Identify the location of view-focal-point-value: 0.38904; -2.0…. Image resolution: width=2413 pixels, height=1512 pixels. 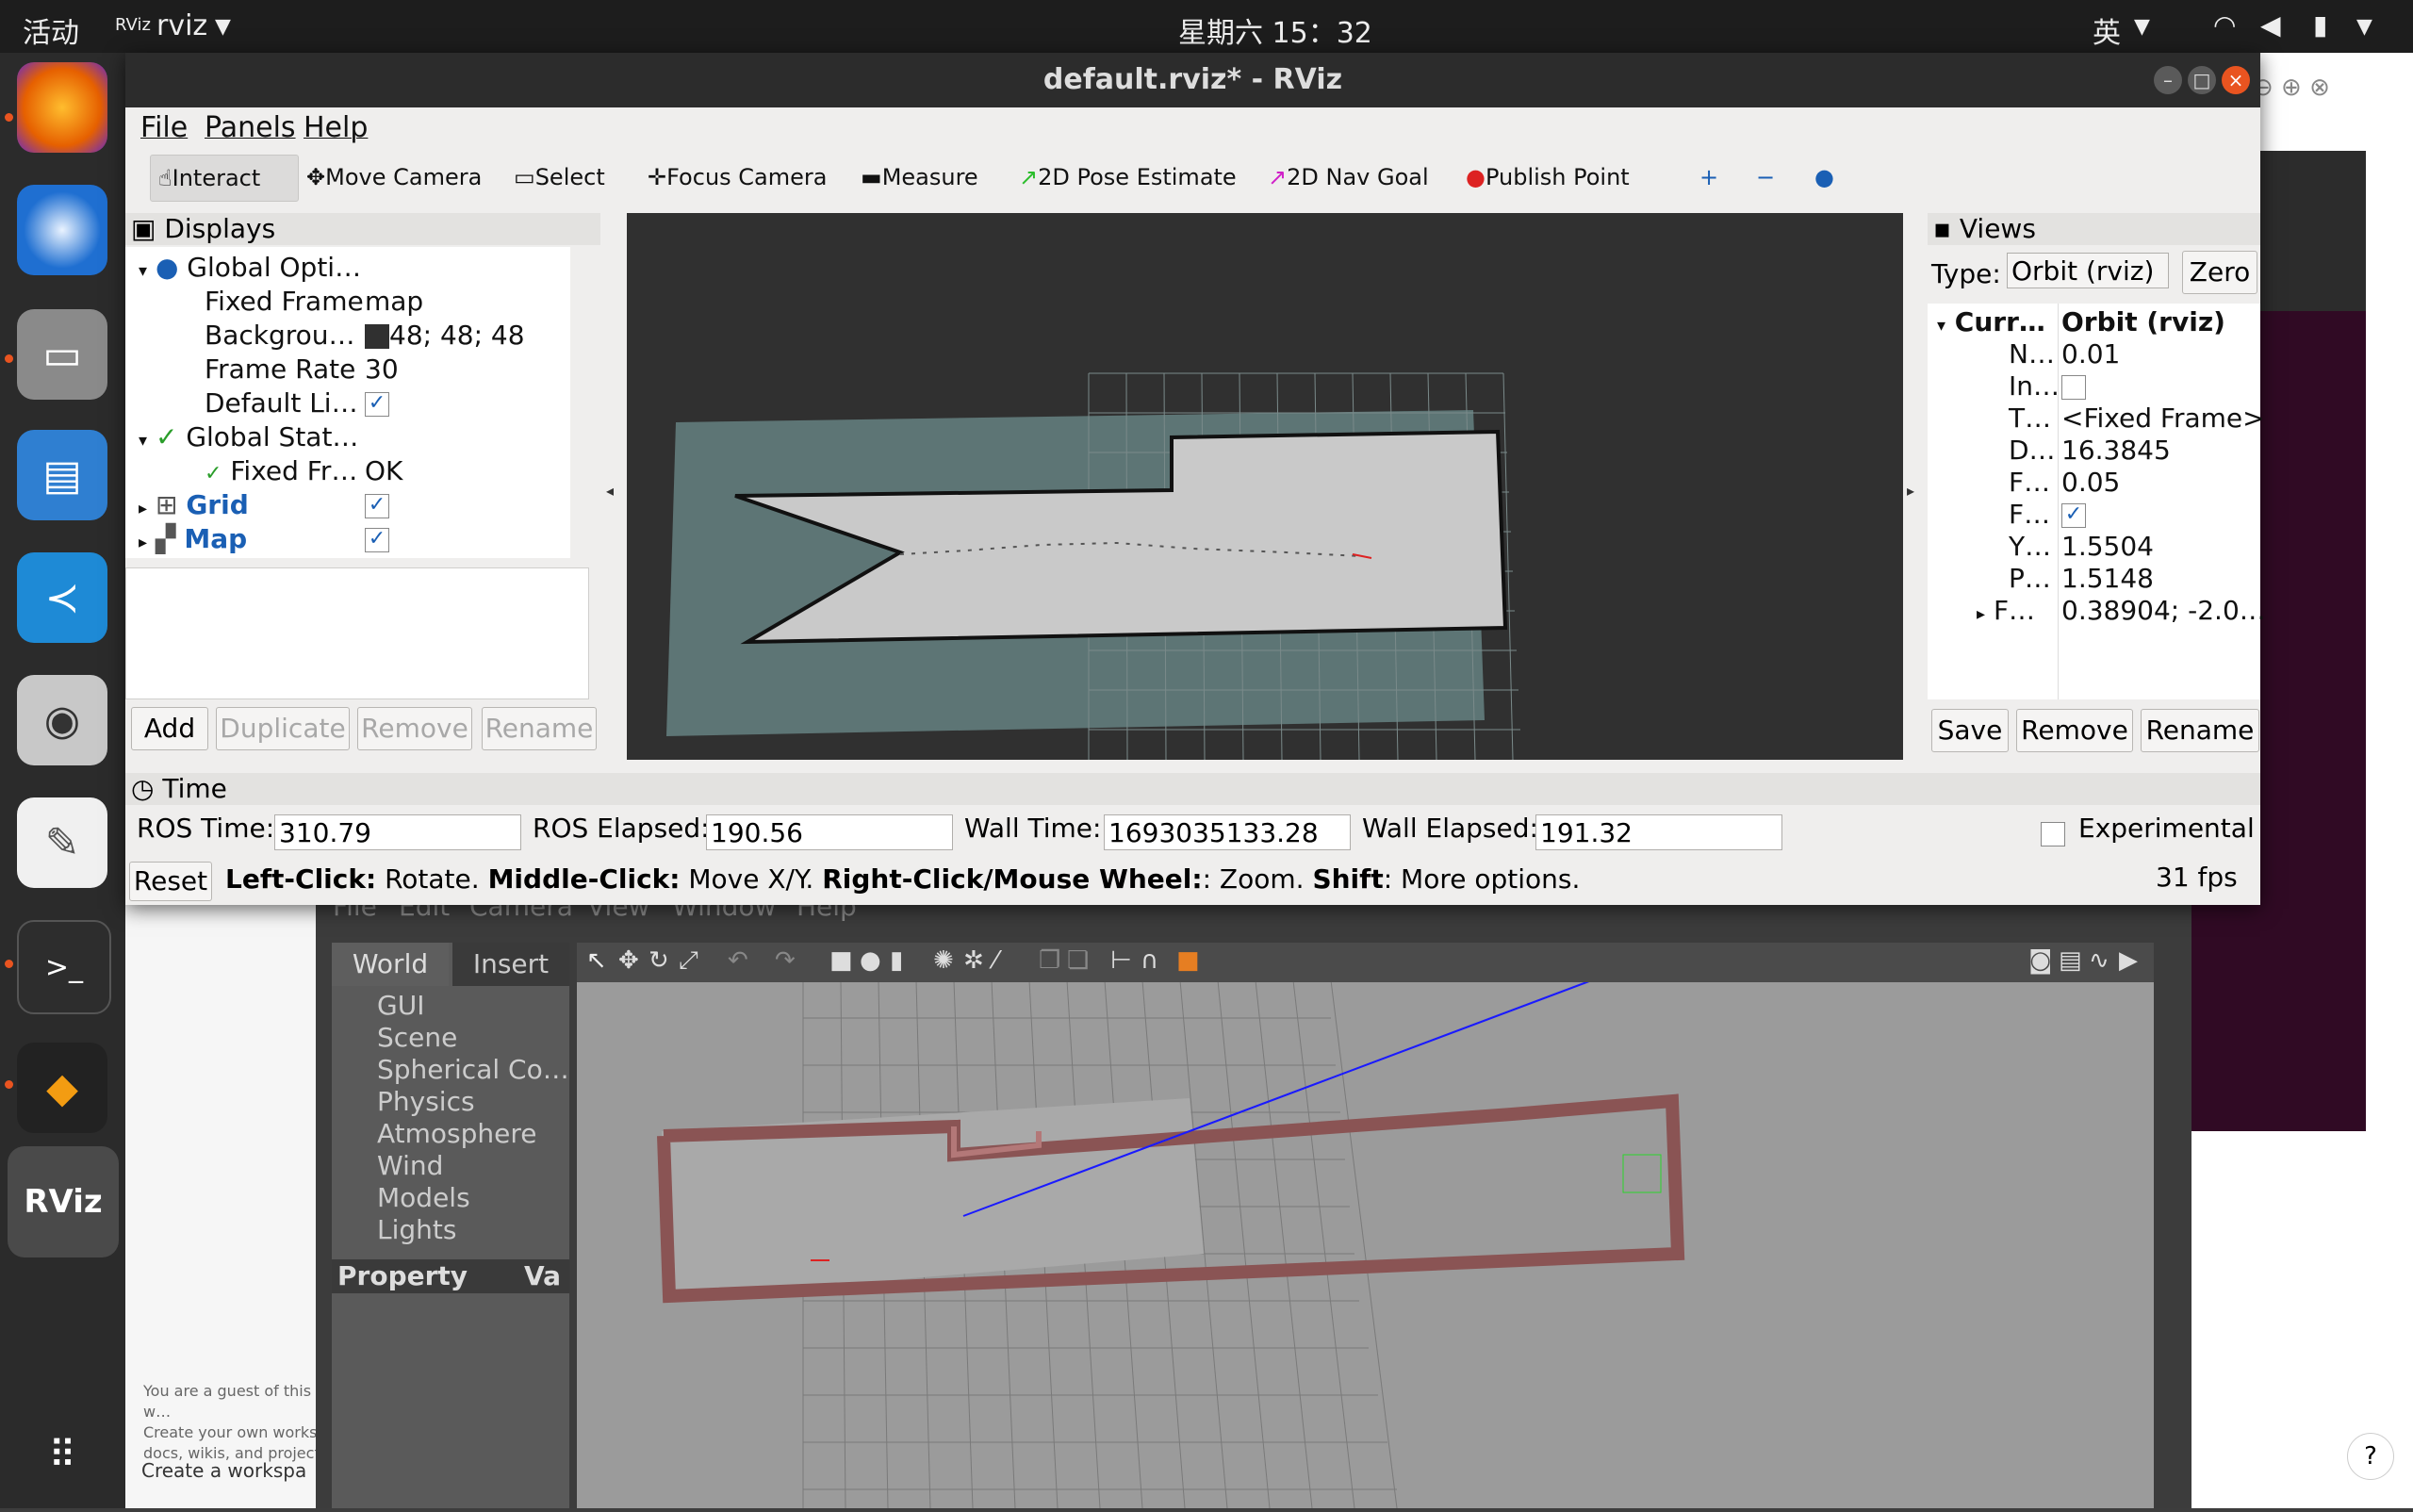
(2163, 611).